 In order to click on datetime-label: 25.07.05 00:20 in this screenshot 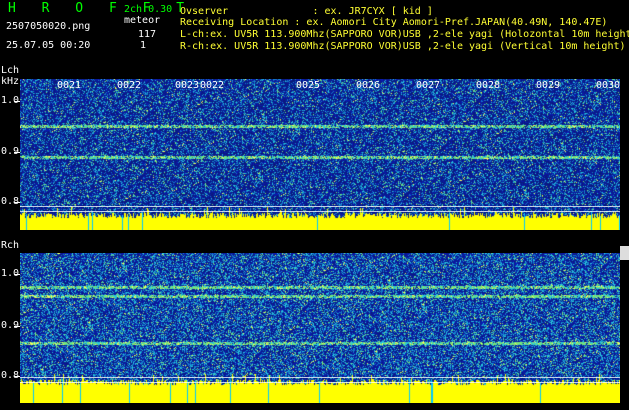, I will do `click(48, 45)`.